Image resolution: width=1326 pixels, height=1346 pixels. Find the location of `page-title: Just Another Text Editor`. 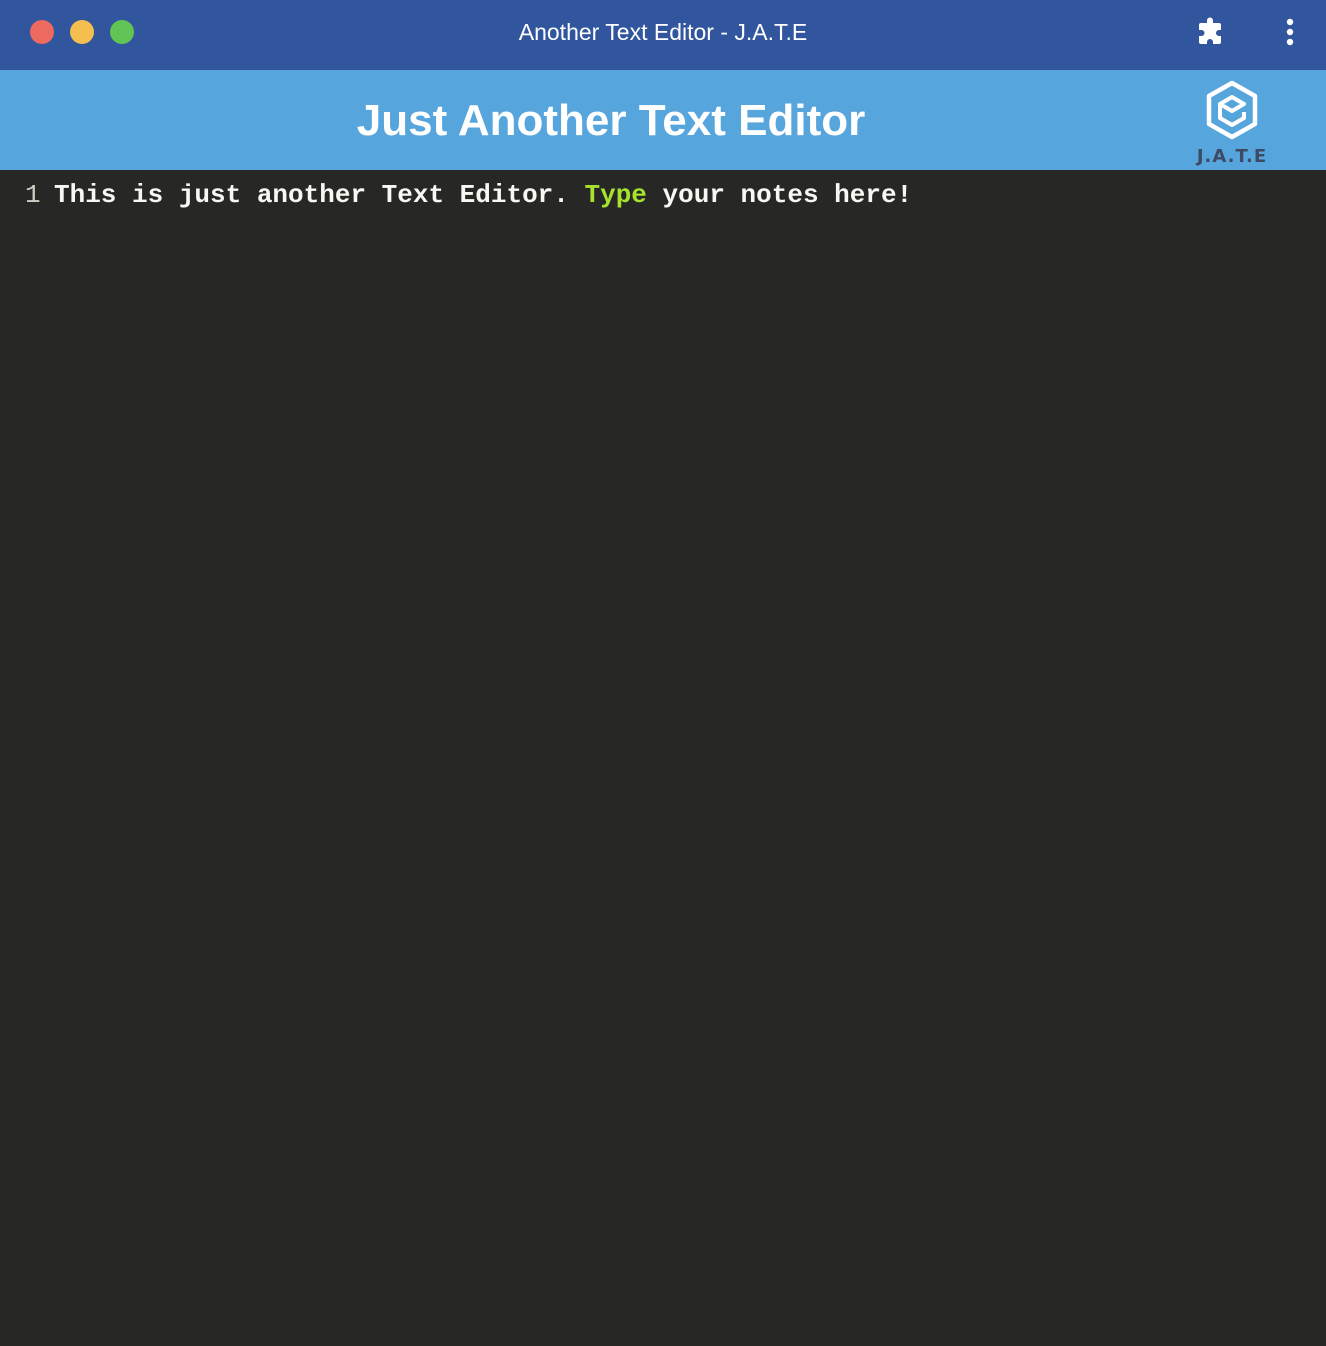

page-title: Just Another Text Editor is located at coordinates (611, 120).